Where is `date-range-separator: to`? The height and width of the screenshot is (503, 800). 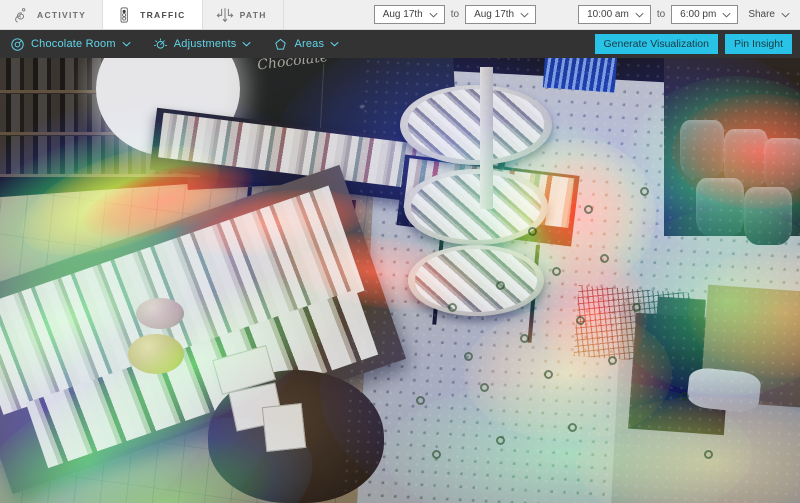 date-range-separator: to is located at coordinates (455, 14).